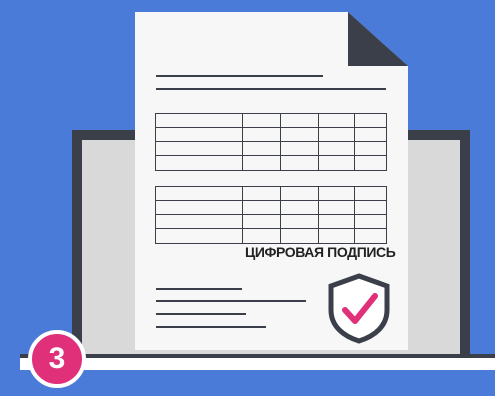 This screenshot has height=396, width=495. What do you see at coordinates (320, 252) in the screenshot?
I see `signature-label: ЦИФРОВАЯ ПОДПИСЬ` at bounding box center [320, 252].